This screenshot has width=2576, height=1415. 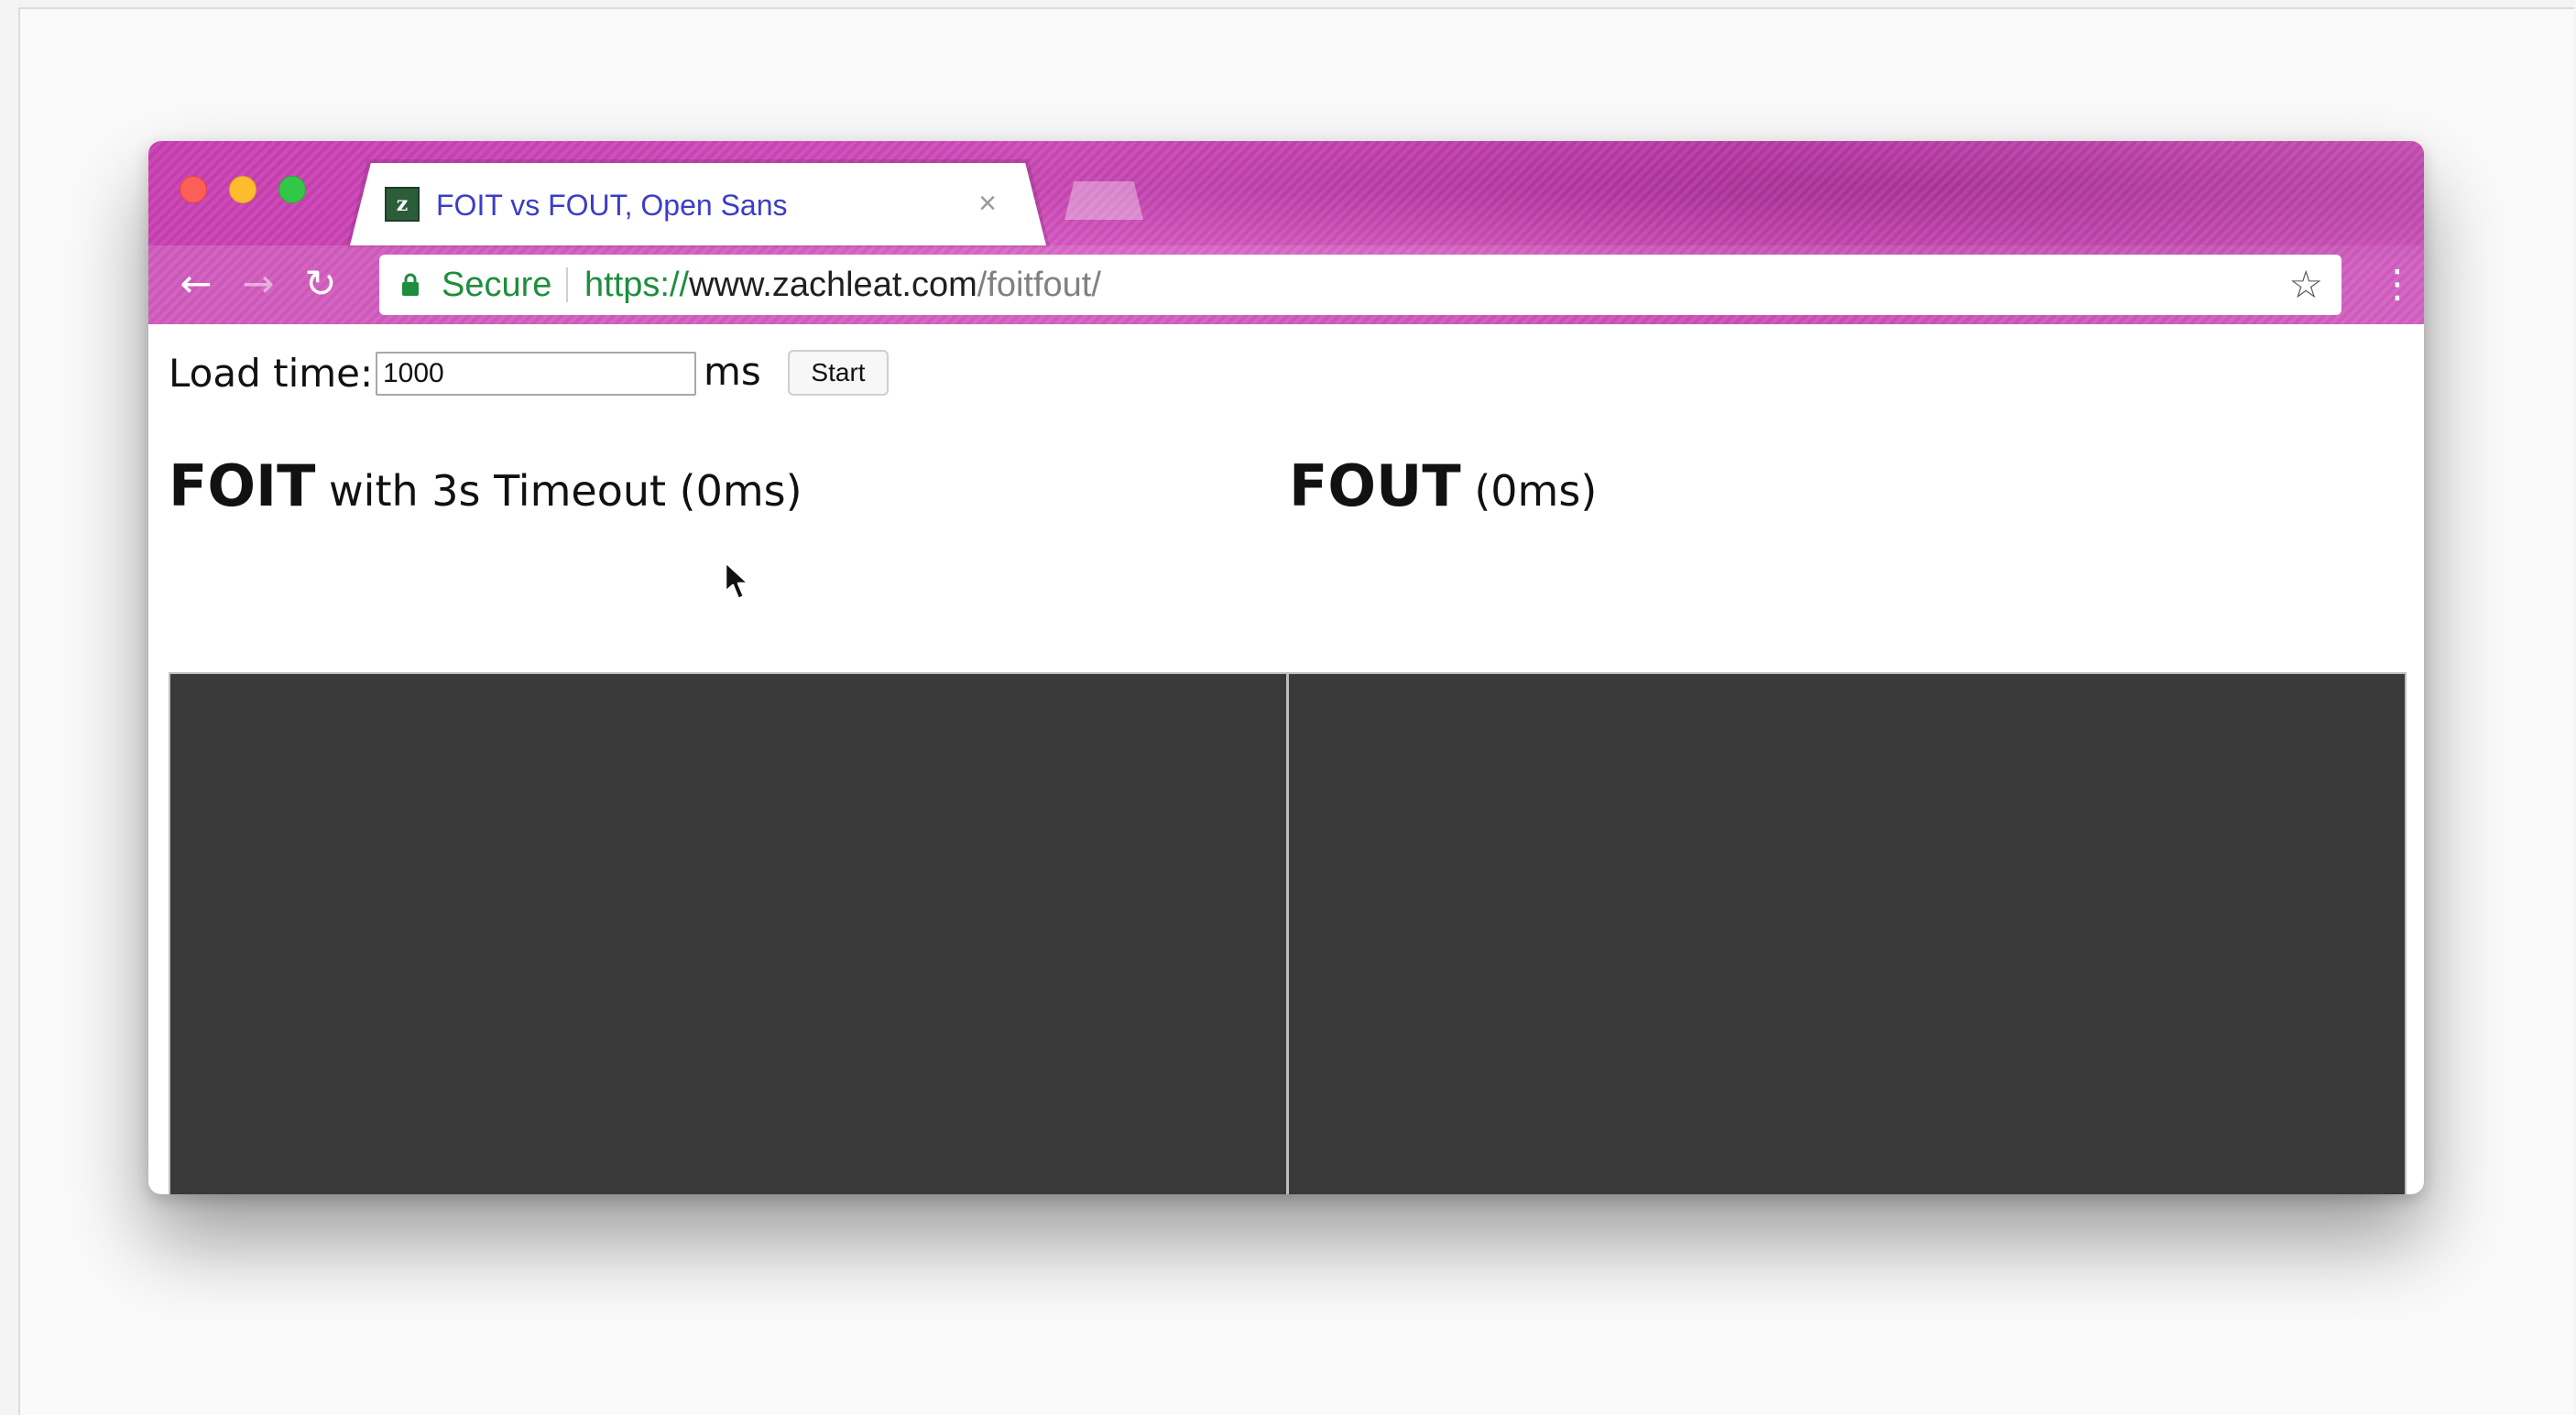 I want to click on start-button: Start, so click(x=839, y=373).